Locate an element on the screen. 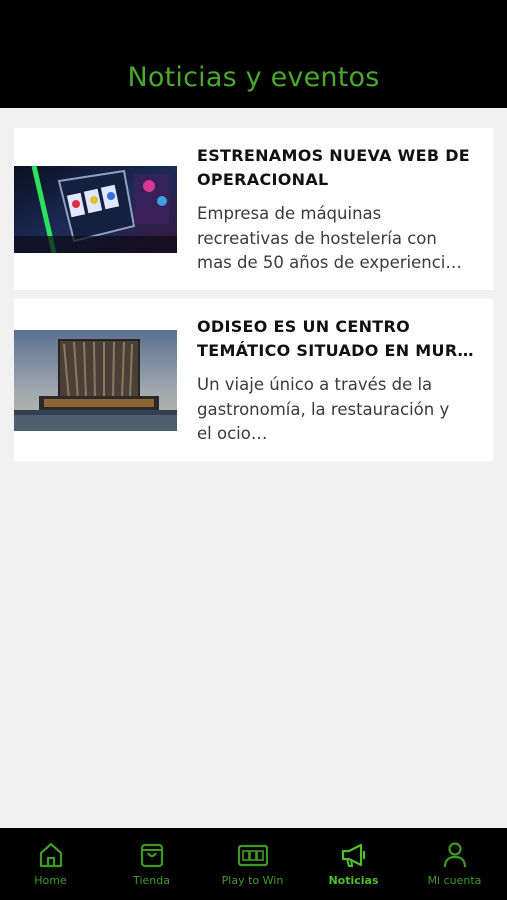  odiseo-building-image is located at coordinates (95, 380).